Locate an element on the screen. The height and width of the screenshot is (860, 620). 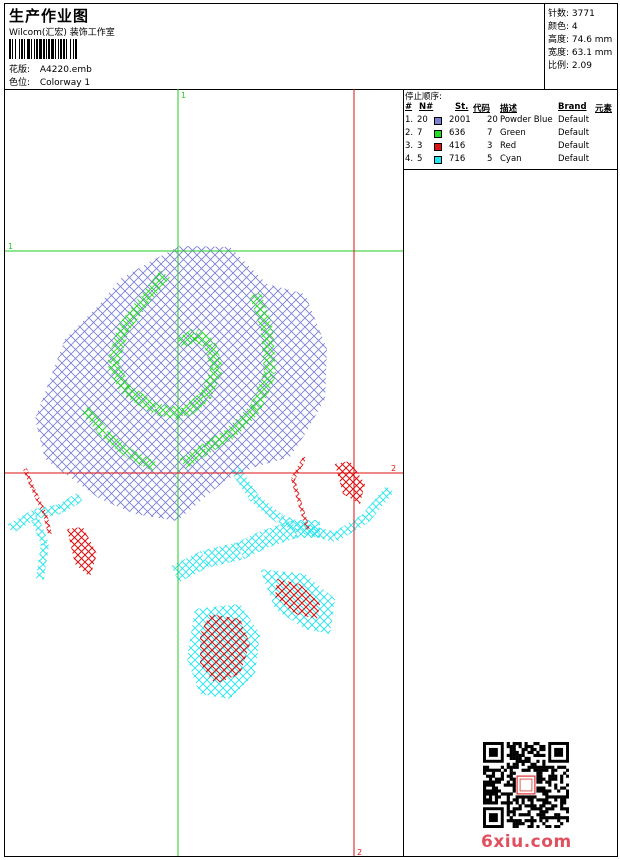
row-description: Red is located at coordinates (508, 146).